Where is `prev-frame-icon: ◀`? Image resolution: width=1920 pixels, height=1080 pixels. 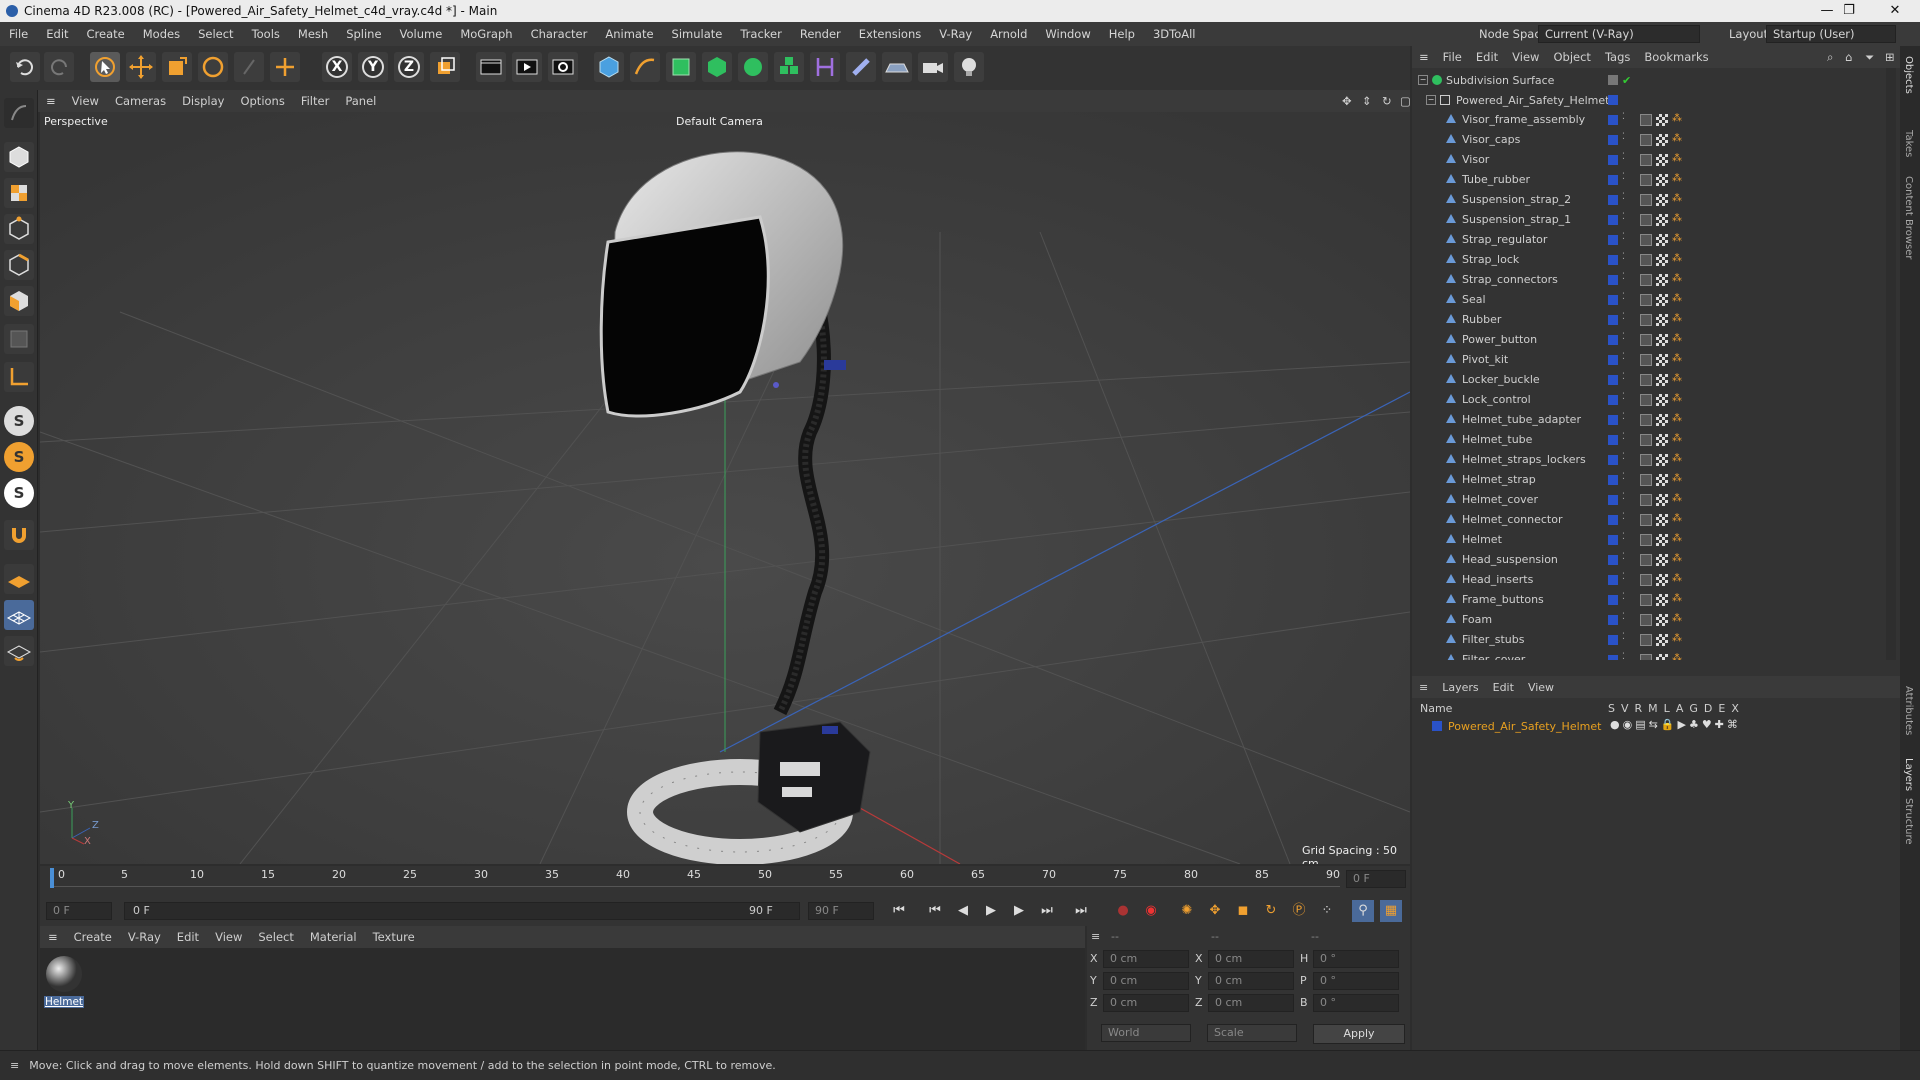
prev-frame-icon: ◀ is located at coordinates (963, 911).